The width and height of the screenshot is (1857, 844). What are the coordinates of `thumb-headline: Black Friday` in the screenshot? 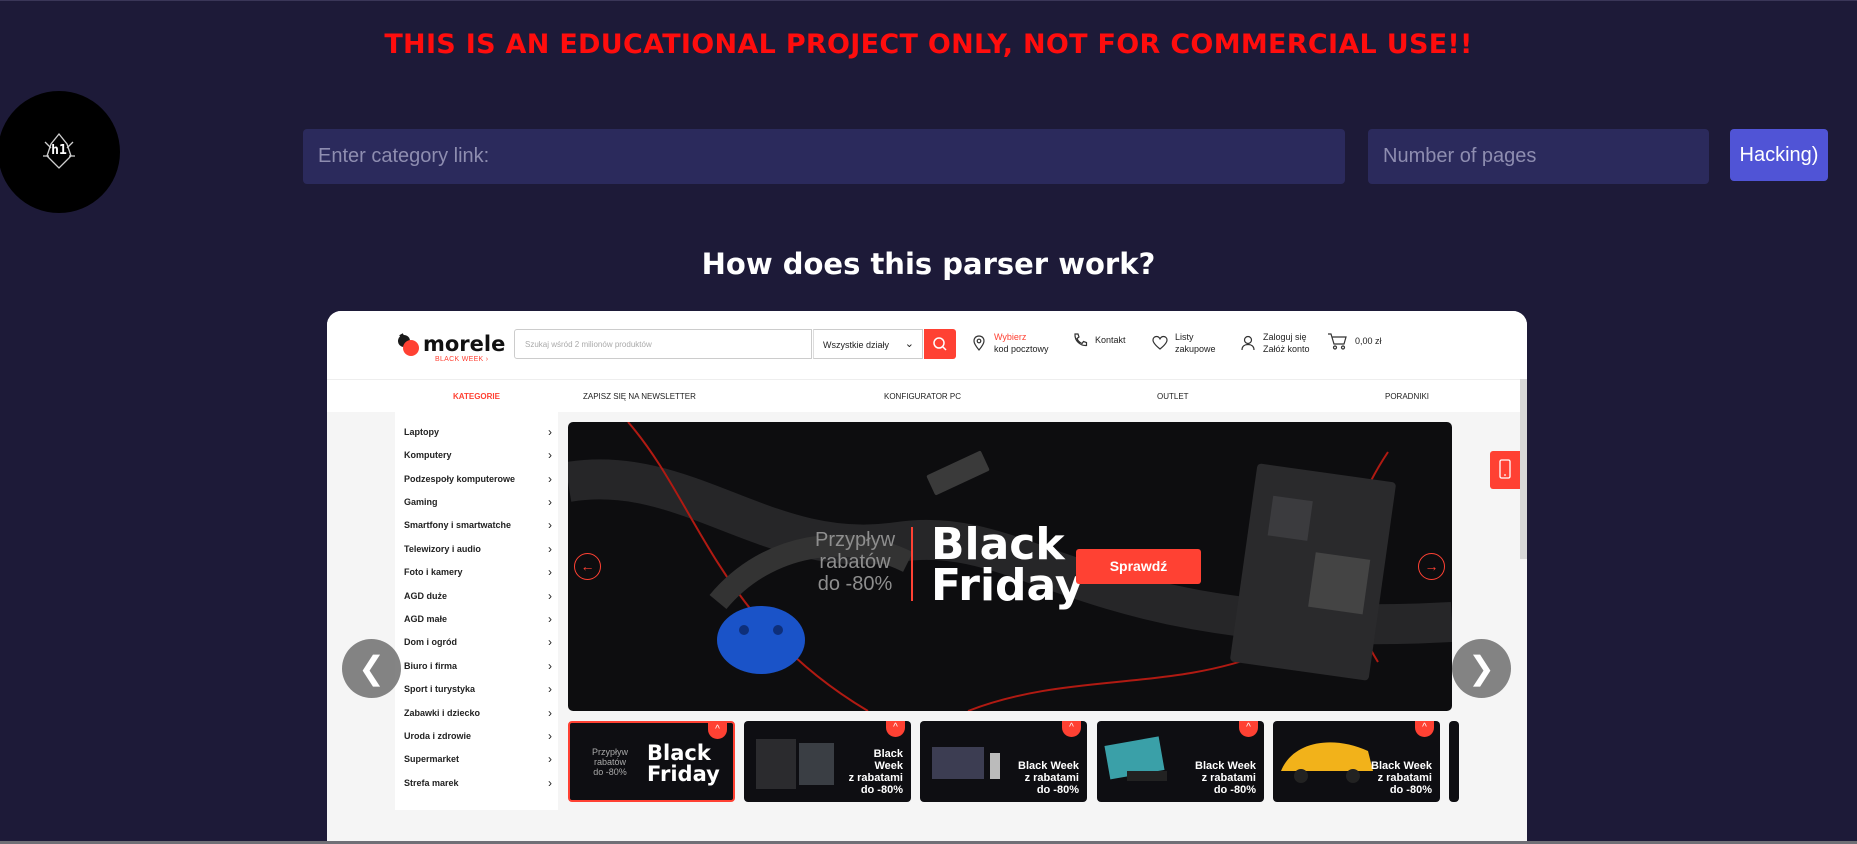 It's located at (683, 764).